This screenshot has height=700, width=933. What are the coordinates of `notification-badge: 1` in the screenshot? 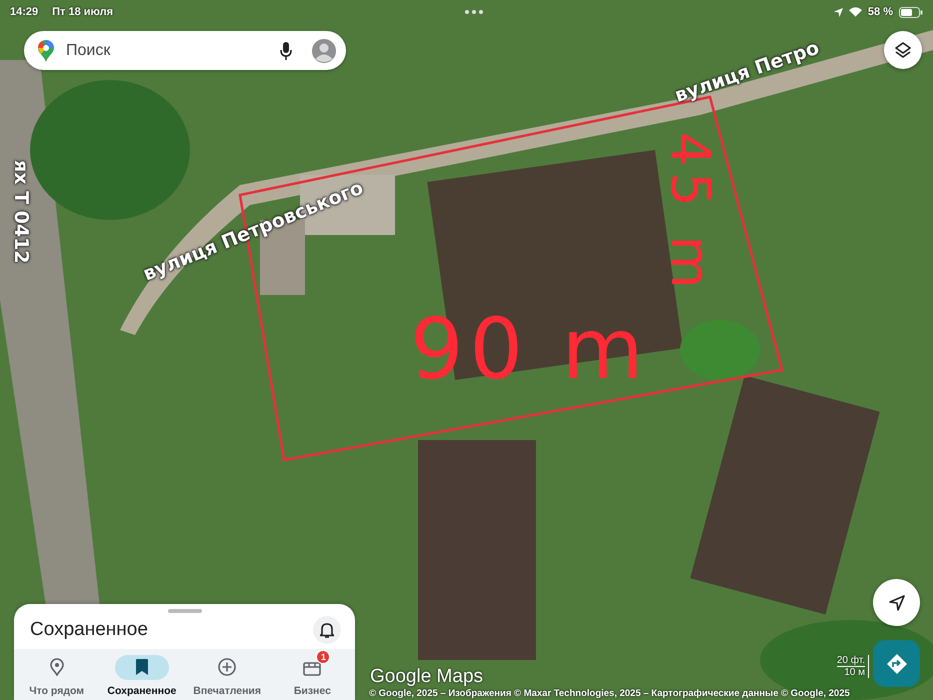 It's located at (323, 657).